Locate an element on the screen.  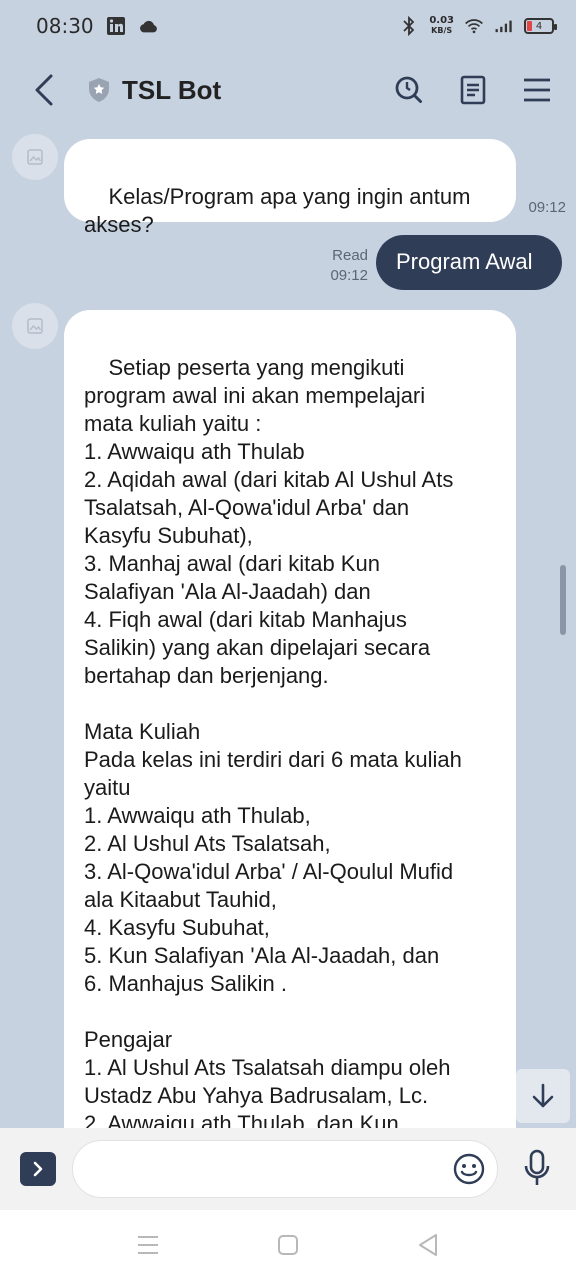
message-input is located at coordinates (285, 1169).